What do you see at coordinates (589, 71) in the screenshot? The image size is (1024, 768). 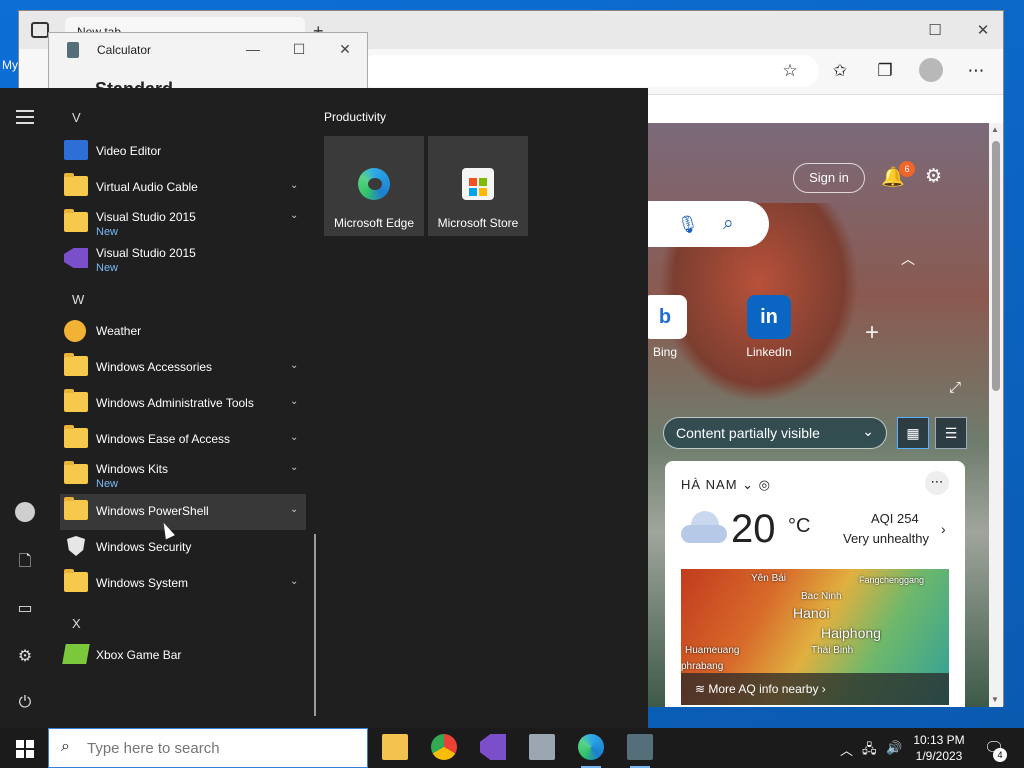 I see `address-bar` at bounding box center [589, 71].